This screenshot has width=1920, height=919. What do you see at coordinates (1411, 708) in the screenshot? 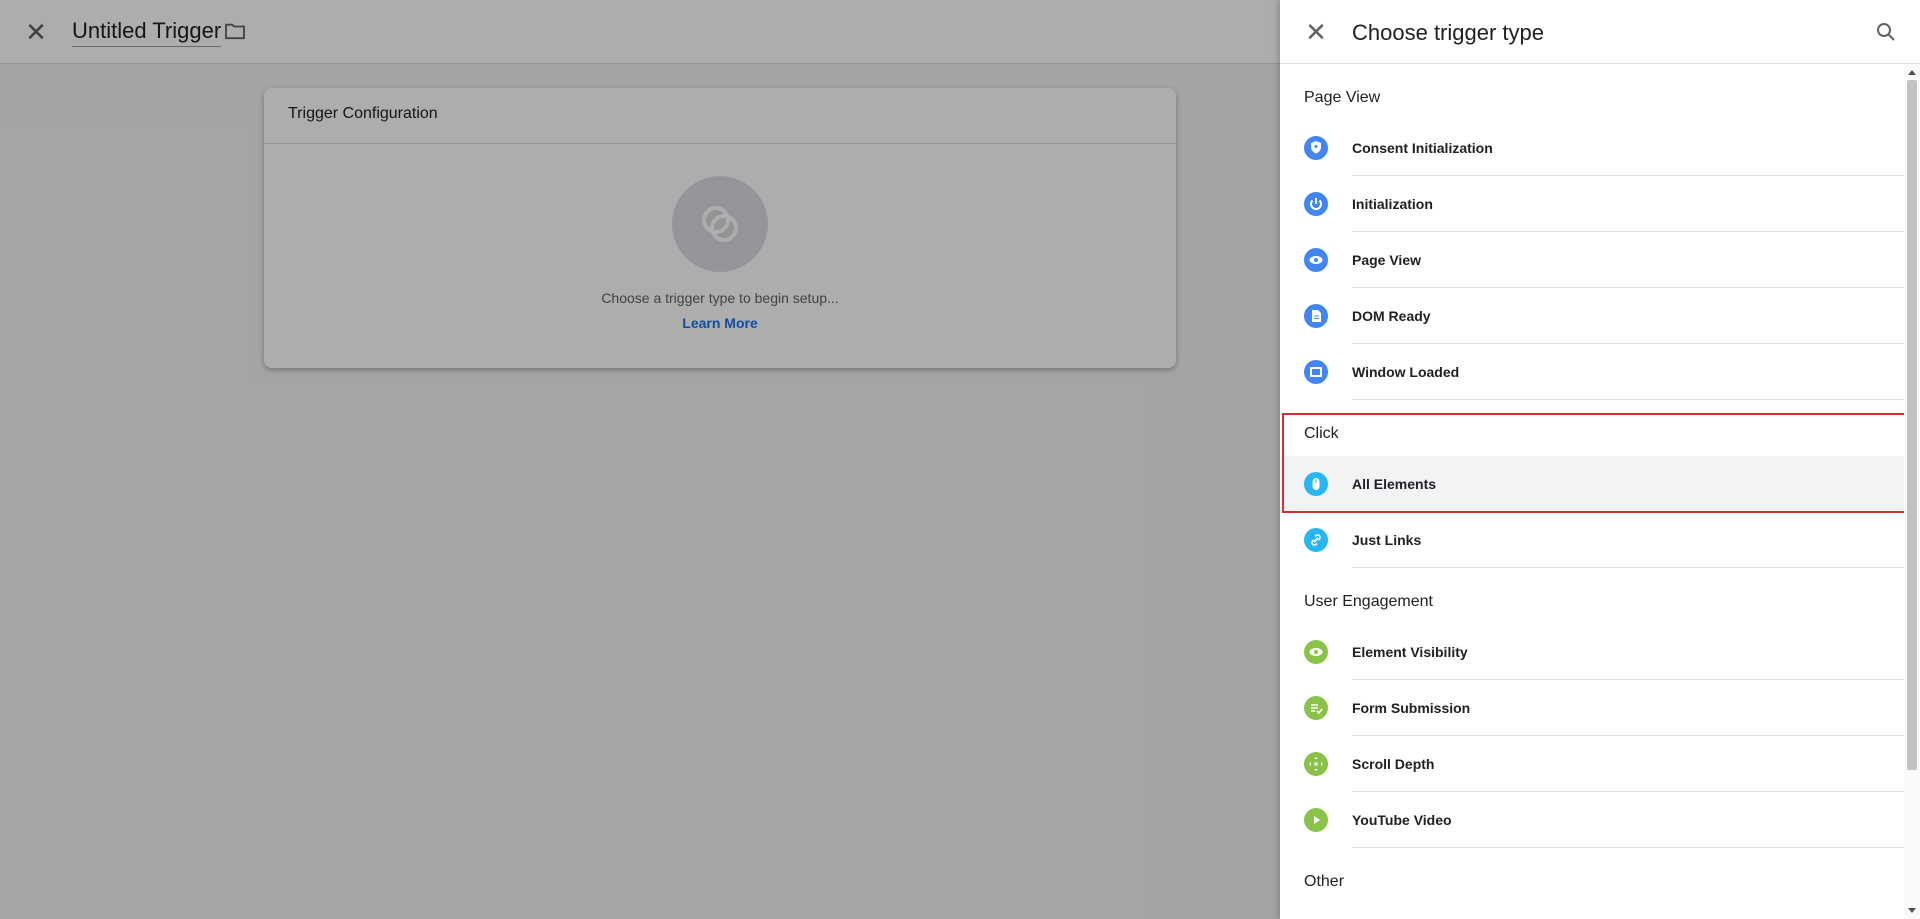
I see `trigger-type-label: Form Submission` at bounding box center [1411, 708].